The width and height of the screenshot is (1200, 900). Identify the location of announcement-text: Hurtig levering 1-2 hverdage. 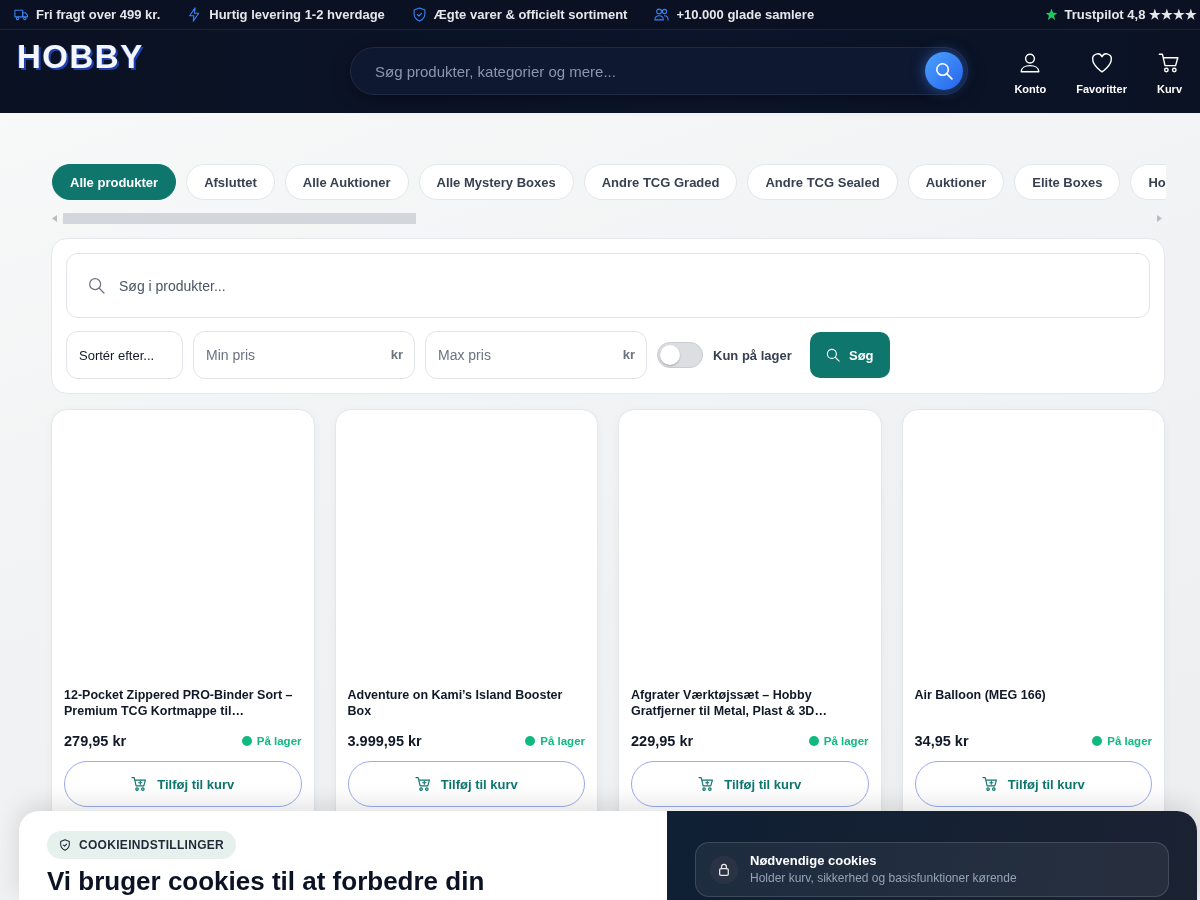
(297, 14).